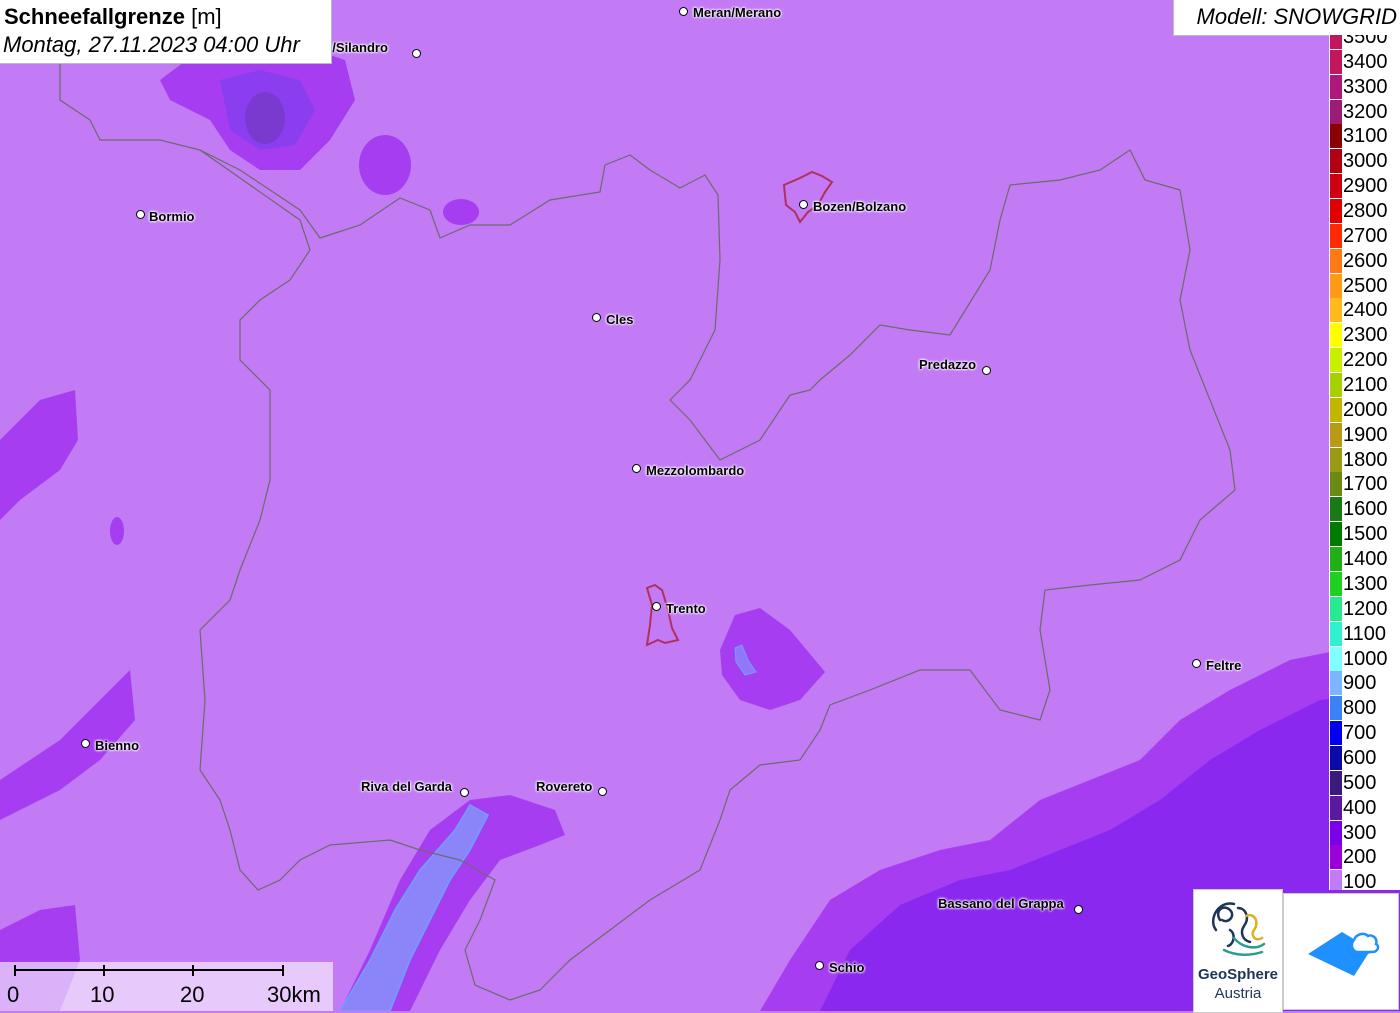 The image size is (1400, 1013). I want to click on legend-item: 500, so click(1364, 782).